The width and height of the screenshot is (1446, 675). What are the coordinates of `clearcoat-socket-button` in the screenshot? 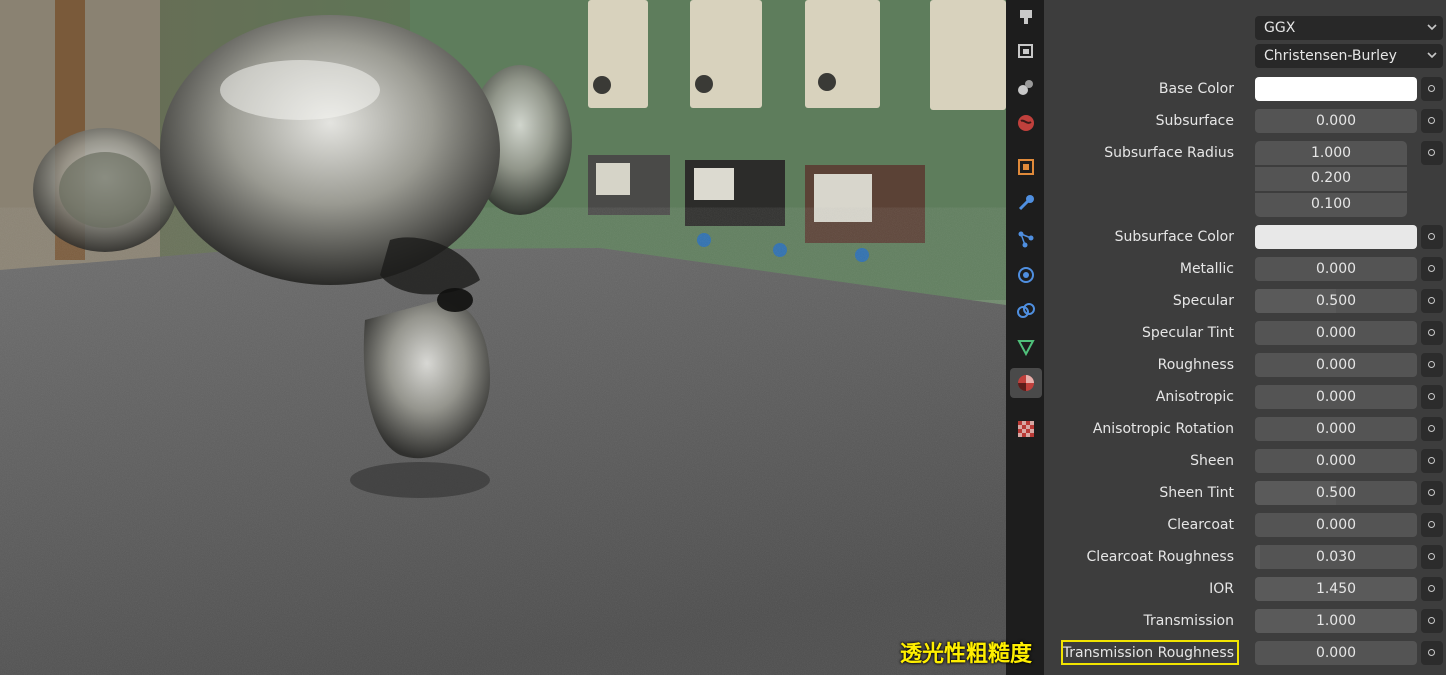 It's located at (1432, 525).